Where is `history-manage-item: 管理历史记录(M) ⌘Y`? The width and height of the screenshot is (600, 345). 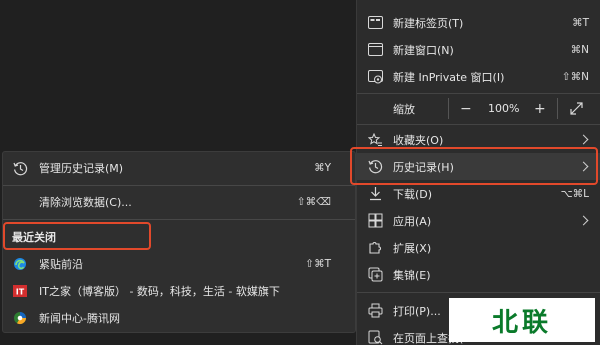 history-manage-item: 管理历史记录(M) ⌘Y is located at coordinates (179, 168).